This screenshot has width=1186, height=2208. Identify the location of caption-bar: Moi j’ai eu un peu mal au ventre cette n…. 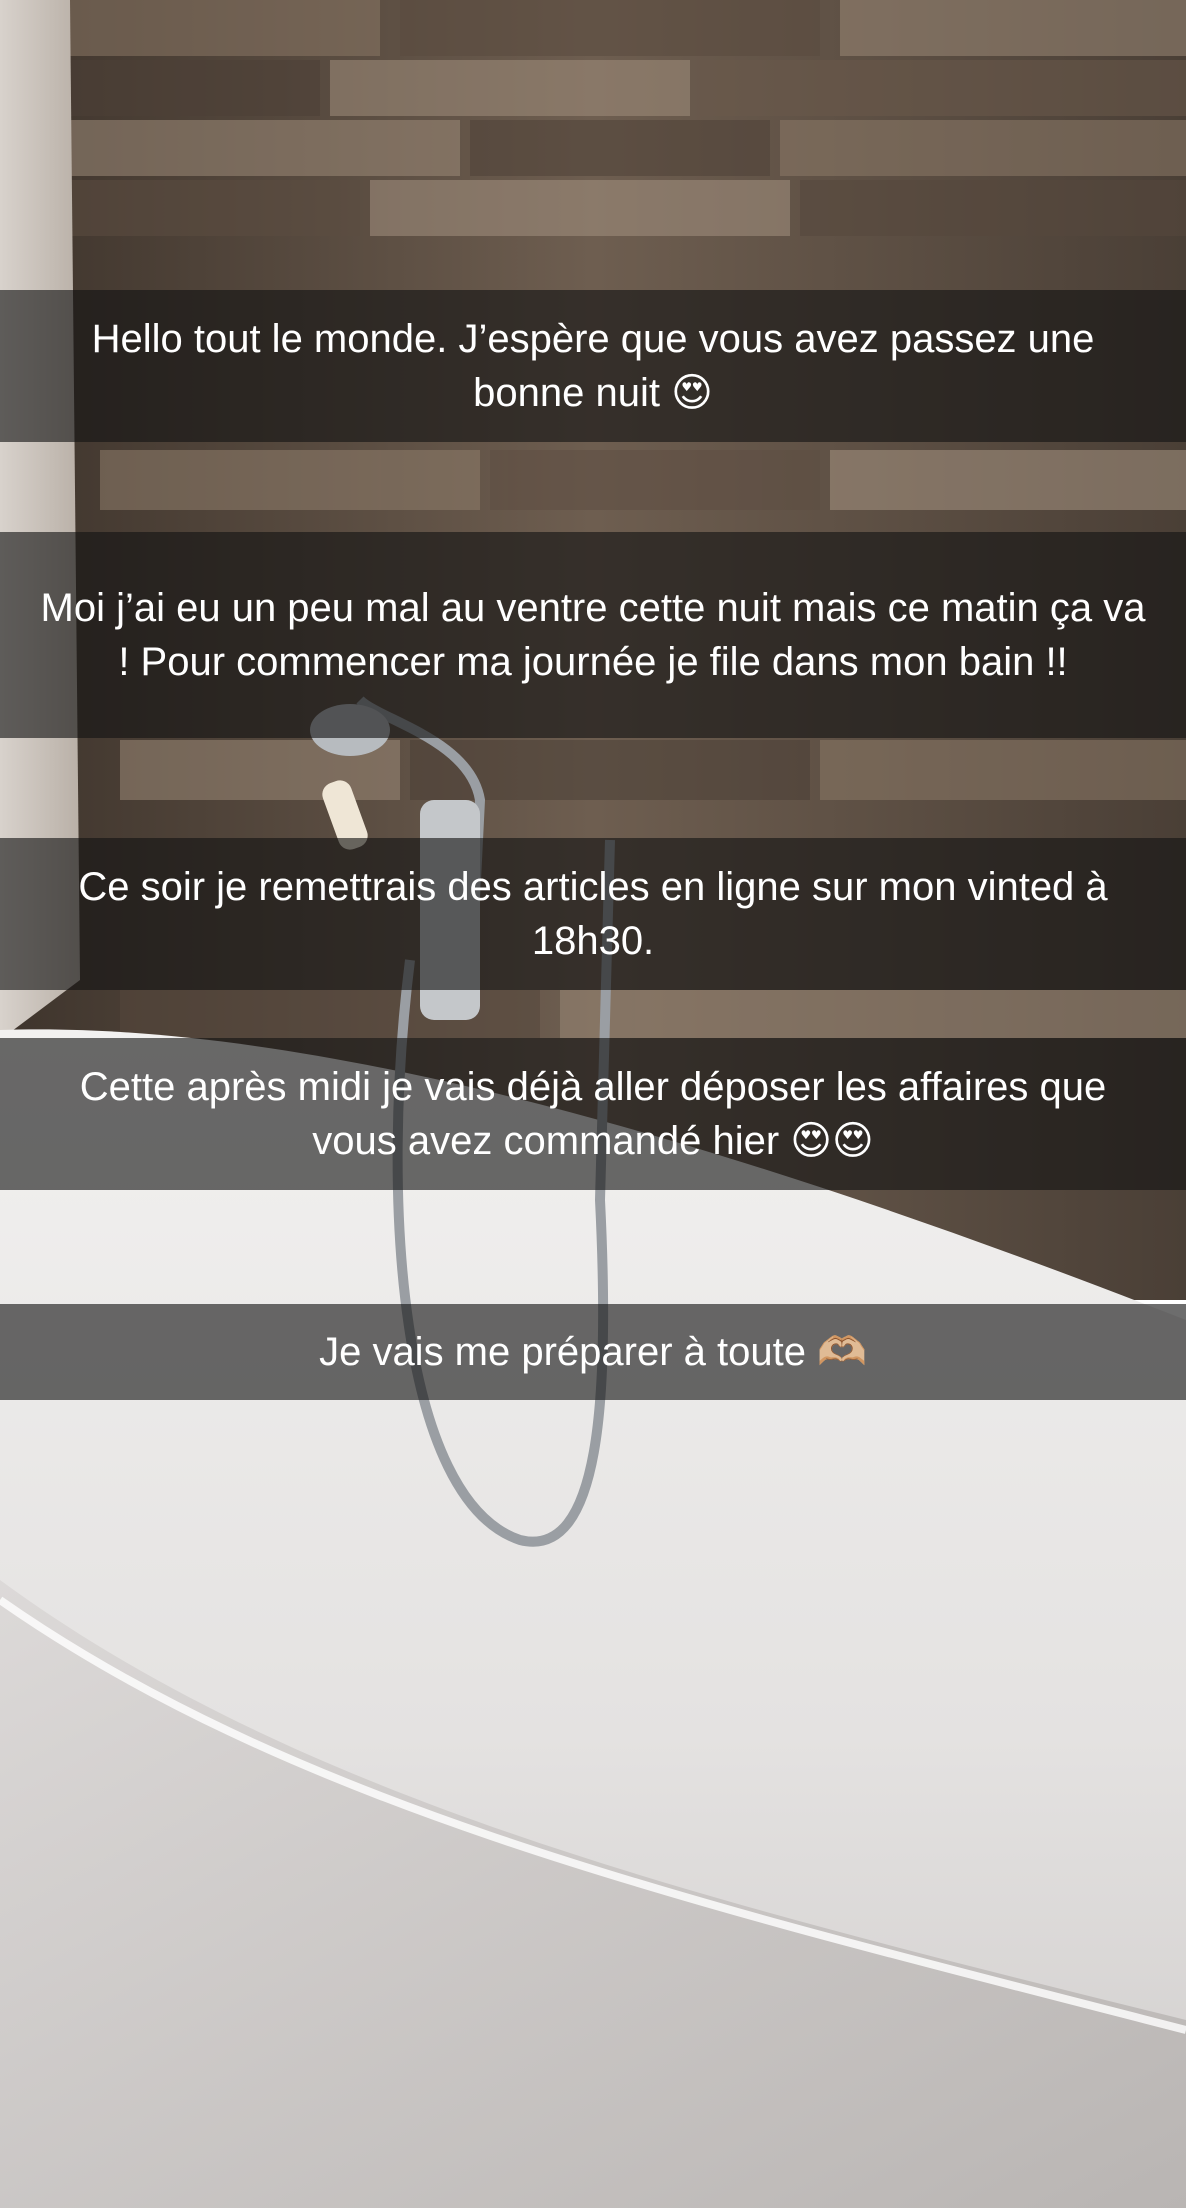
(593, 635).